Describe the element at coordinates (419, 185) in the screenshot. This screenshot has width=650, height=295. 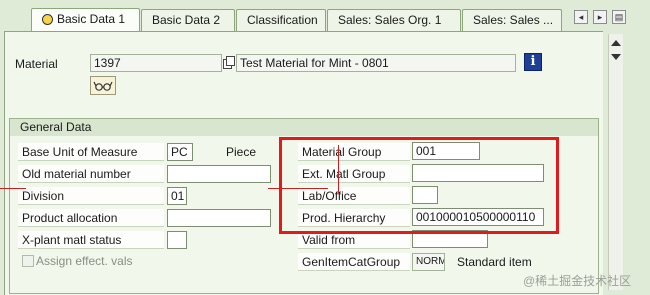
I see `highlight-box` at that location.